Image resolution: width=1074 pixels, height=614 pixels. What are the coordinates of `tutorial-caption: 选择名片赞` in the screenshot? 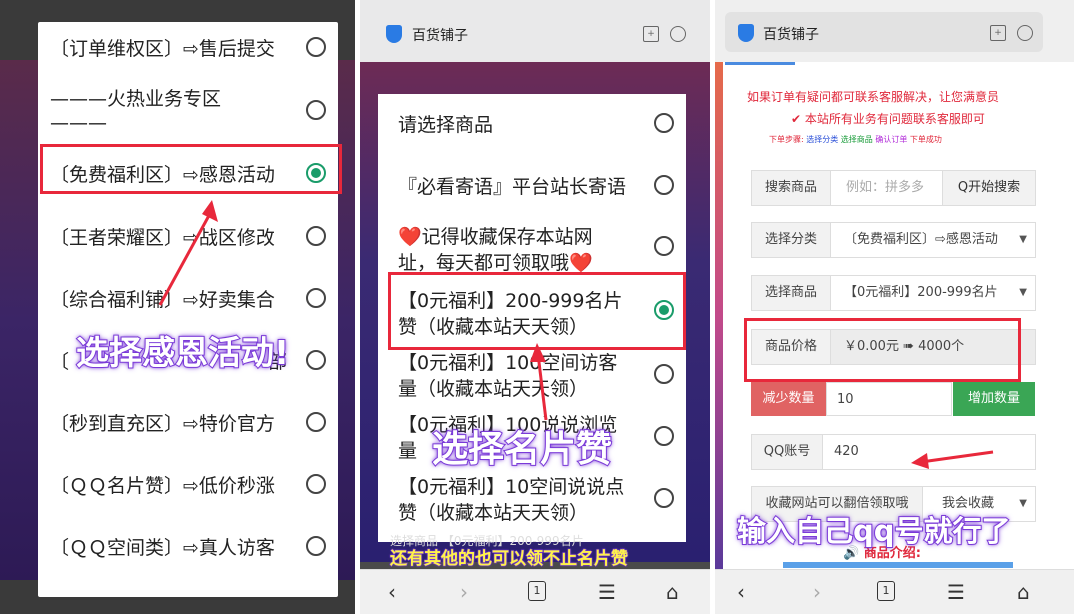 It's located at (522, 449).